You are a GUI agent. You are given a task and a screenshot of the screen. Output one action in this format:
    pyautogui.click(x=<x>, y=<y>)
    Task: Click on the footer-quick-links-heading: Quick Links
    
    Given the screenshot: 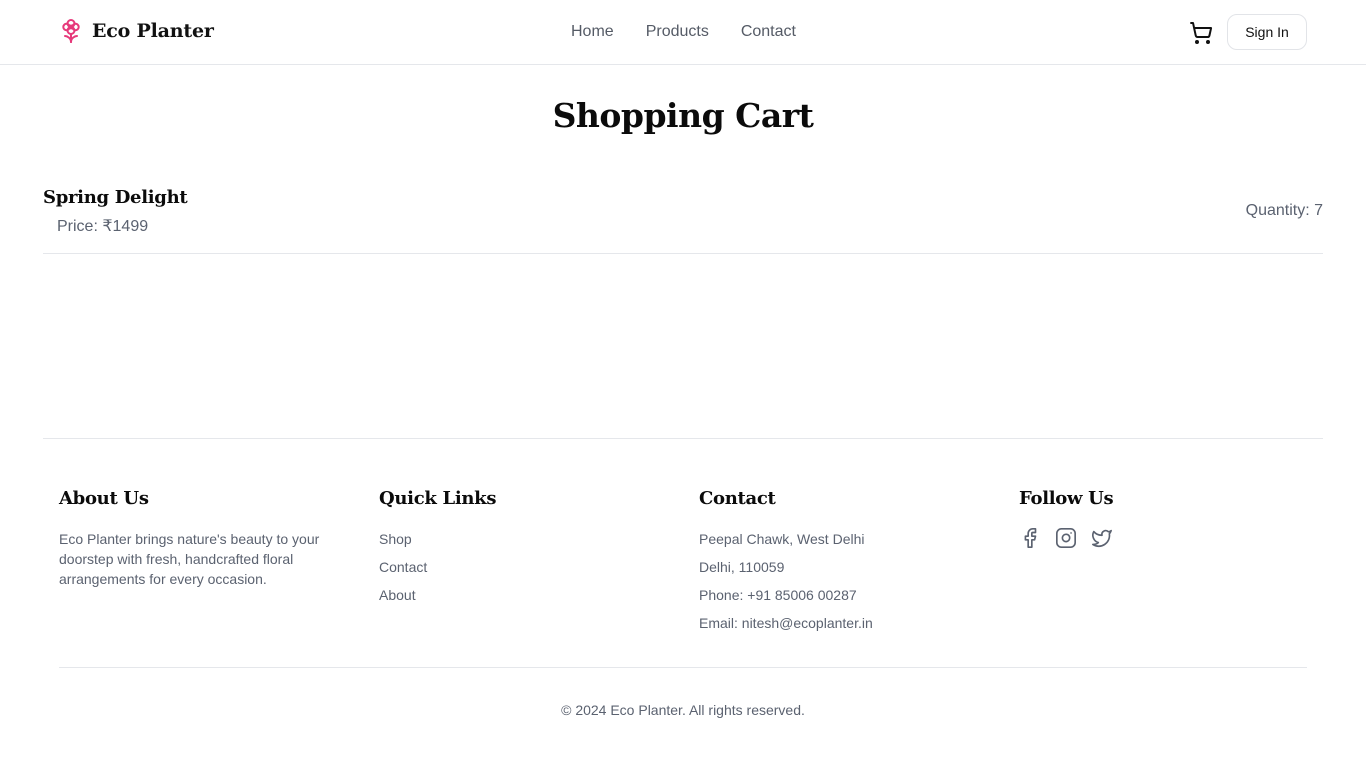 What is the action you would take?
    pyautogui.click(x=438, y=498)
    